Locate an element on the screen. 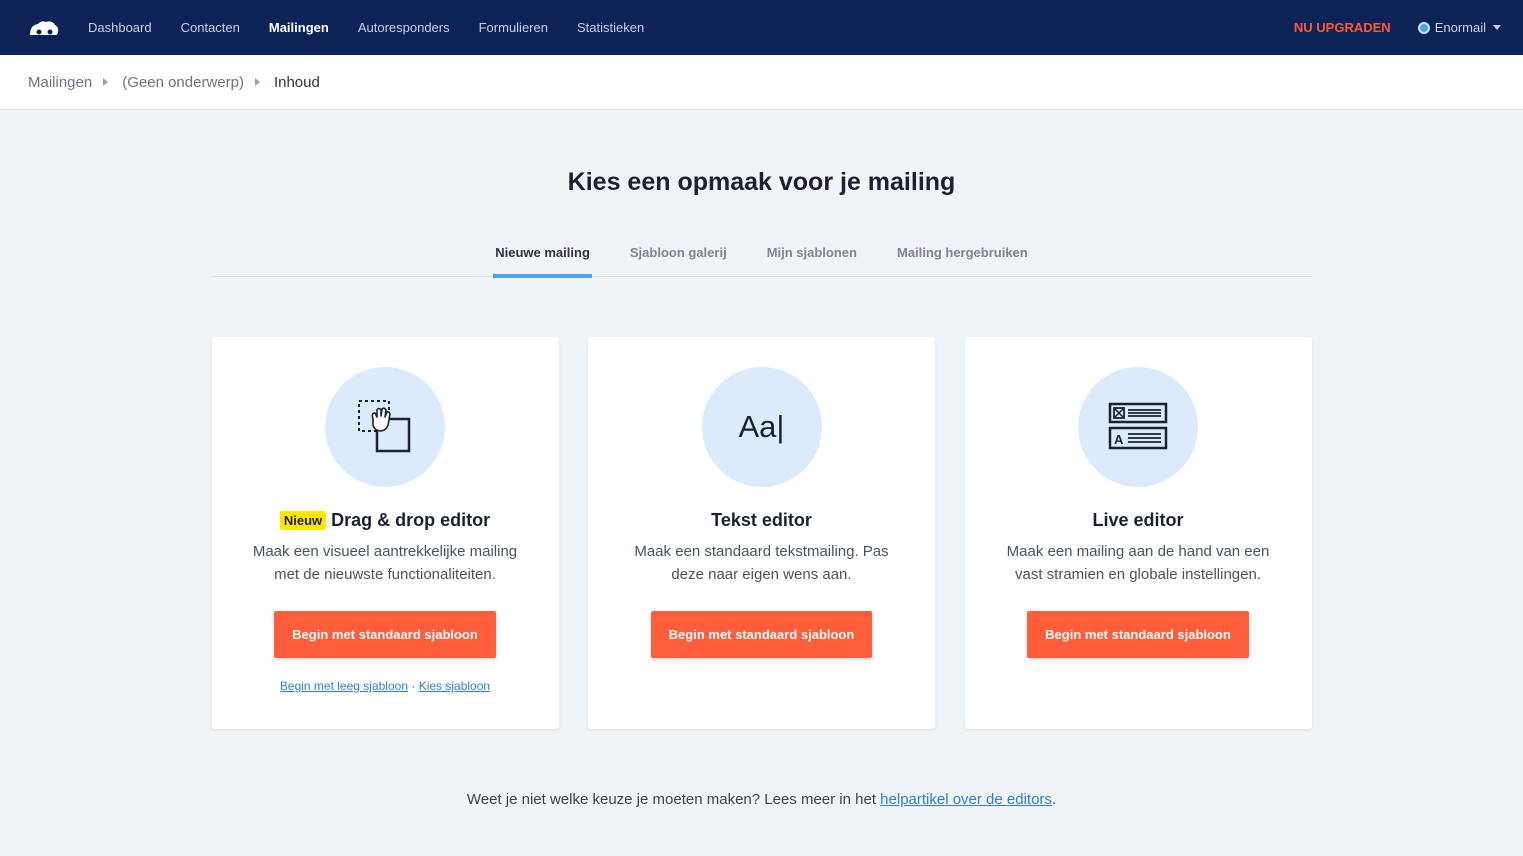 The image size is (1523, 856). text-editor-glyph: Aa| is located at coordinates (761, 426).